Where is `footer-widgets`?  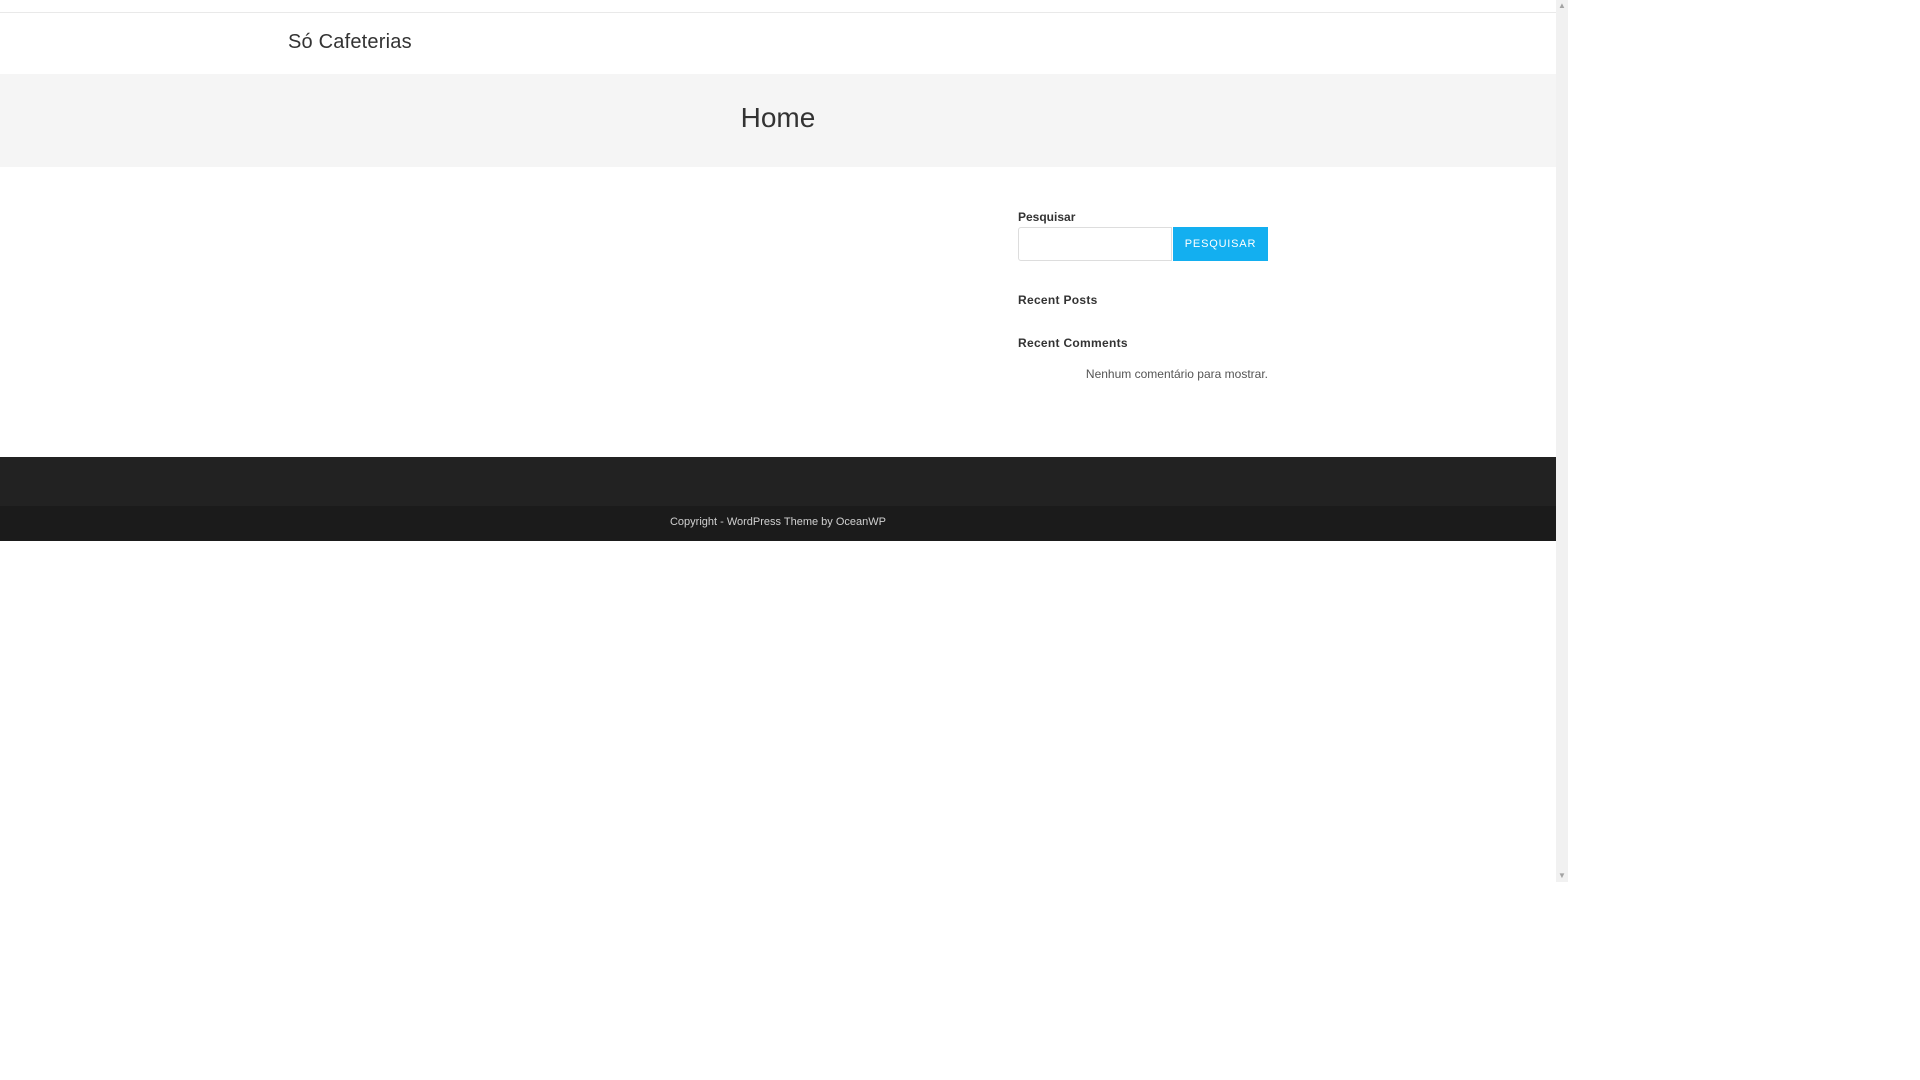 footer-widgets is located at coordinates (778, 481).